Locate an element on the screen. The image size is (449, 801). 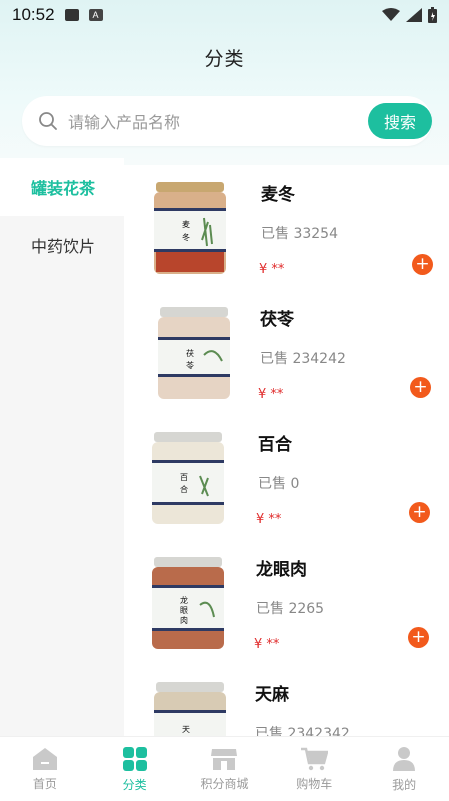
signal-icon is located at coordinates (414, 15).